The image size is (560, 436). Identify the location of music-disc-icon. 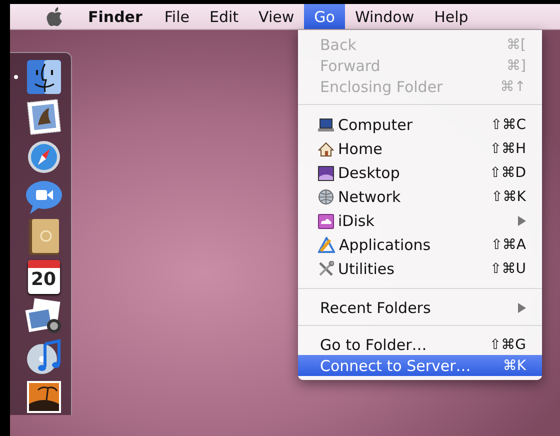
(43, 357).